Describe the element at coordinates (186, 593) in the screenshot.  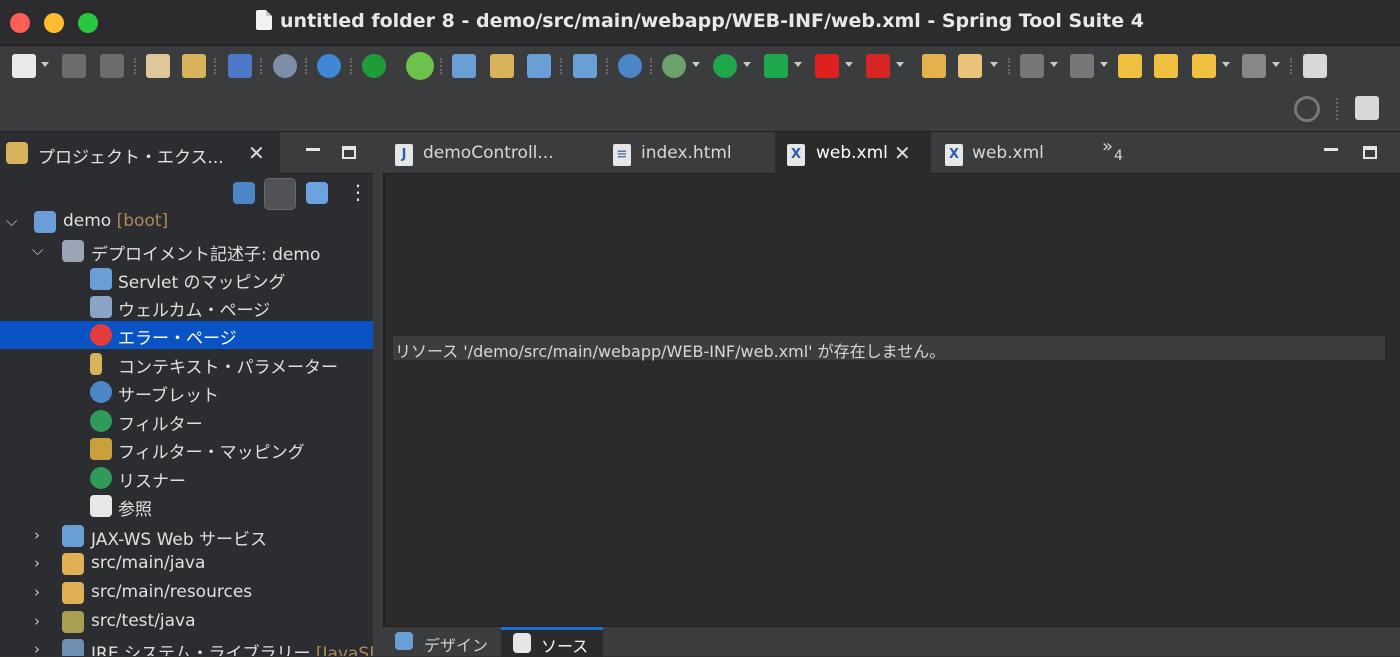
I see `tree-item-src-main-resources: › src/main/resources` at that location.